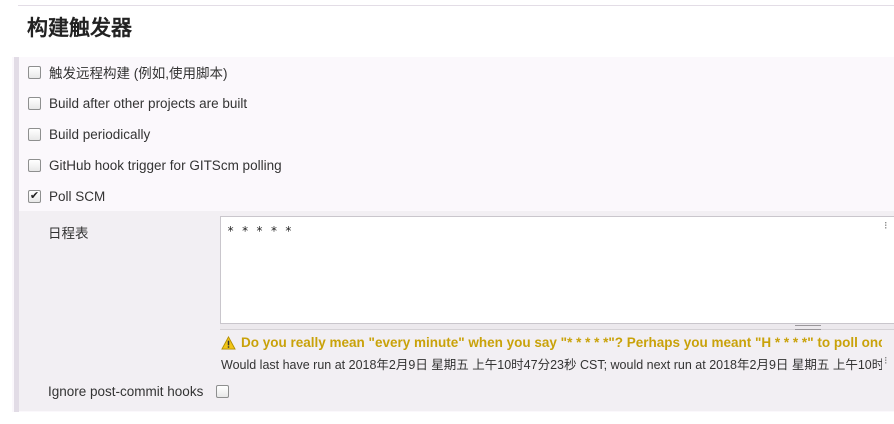 Image resolution: width=894 pixels, height=424 pixels. I want to click on ignore-label: Ignore post-commit hooks, so click(126, 391).